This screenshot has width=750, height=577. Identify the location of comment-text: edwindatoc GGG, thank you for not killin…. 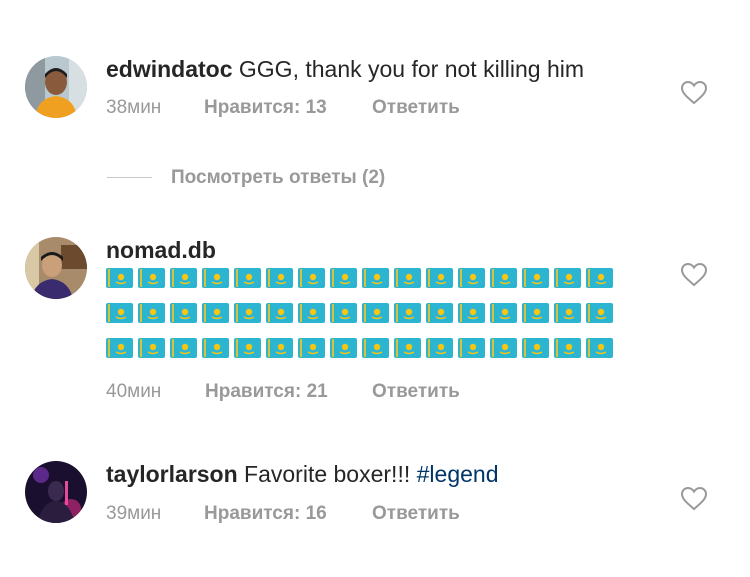
(345, 69).